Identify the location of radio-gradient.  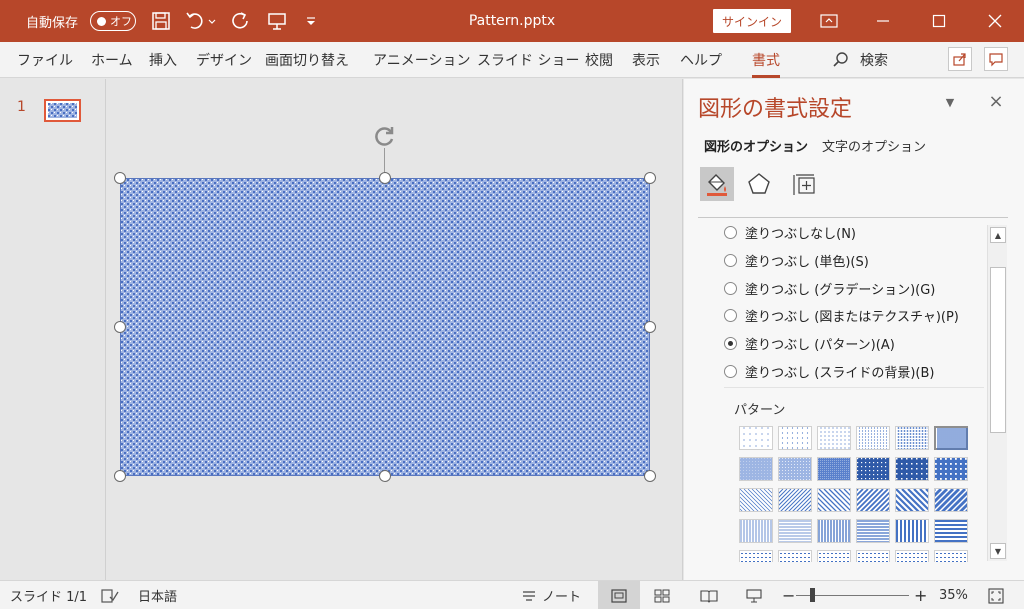
(730, 288).